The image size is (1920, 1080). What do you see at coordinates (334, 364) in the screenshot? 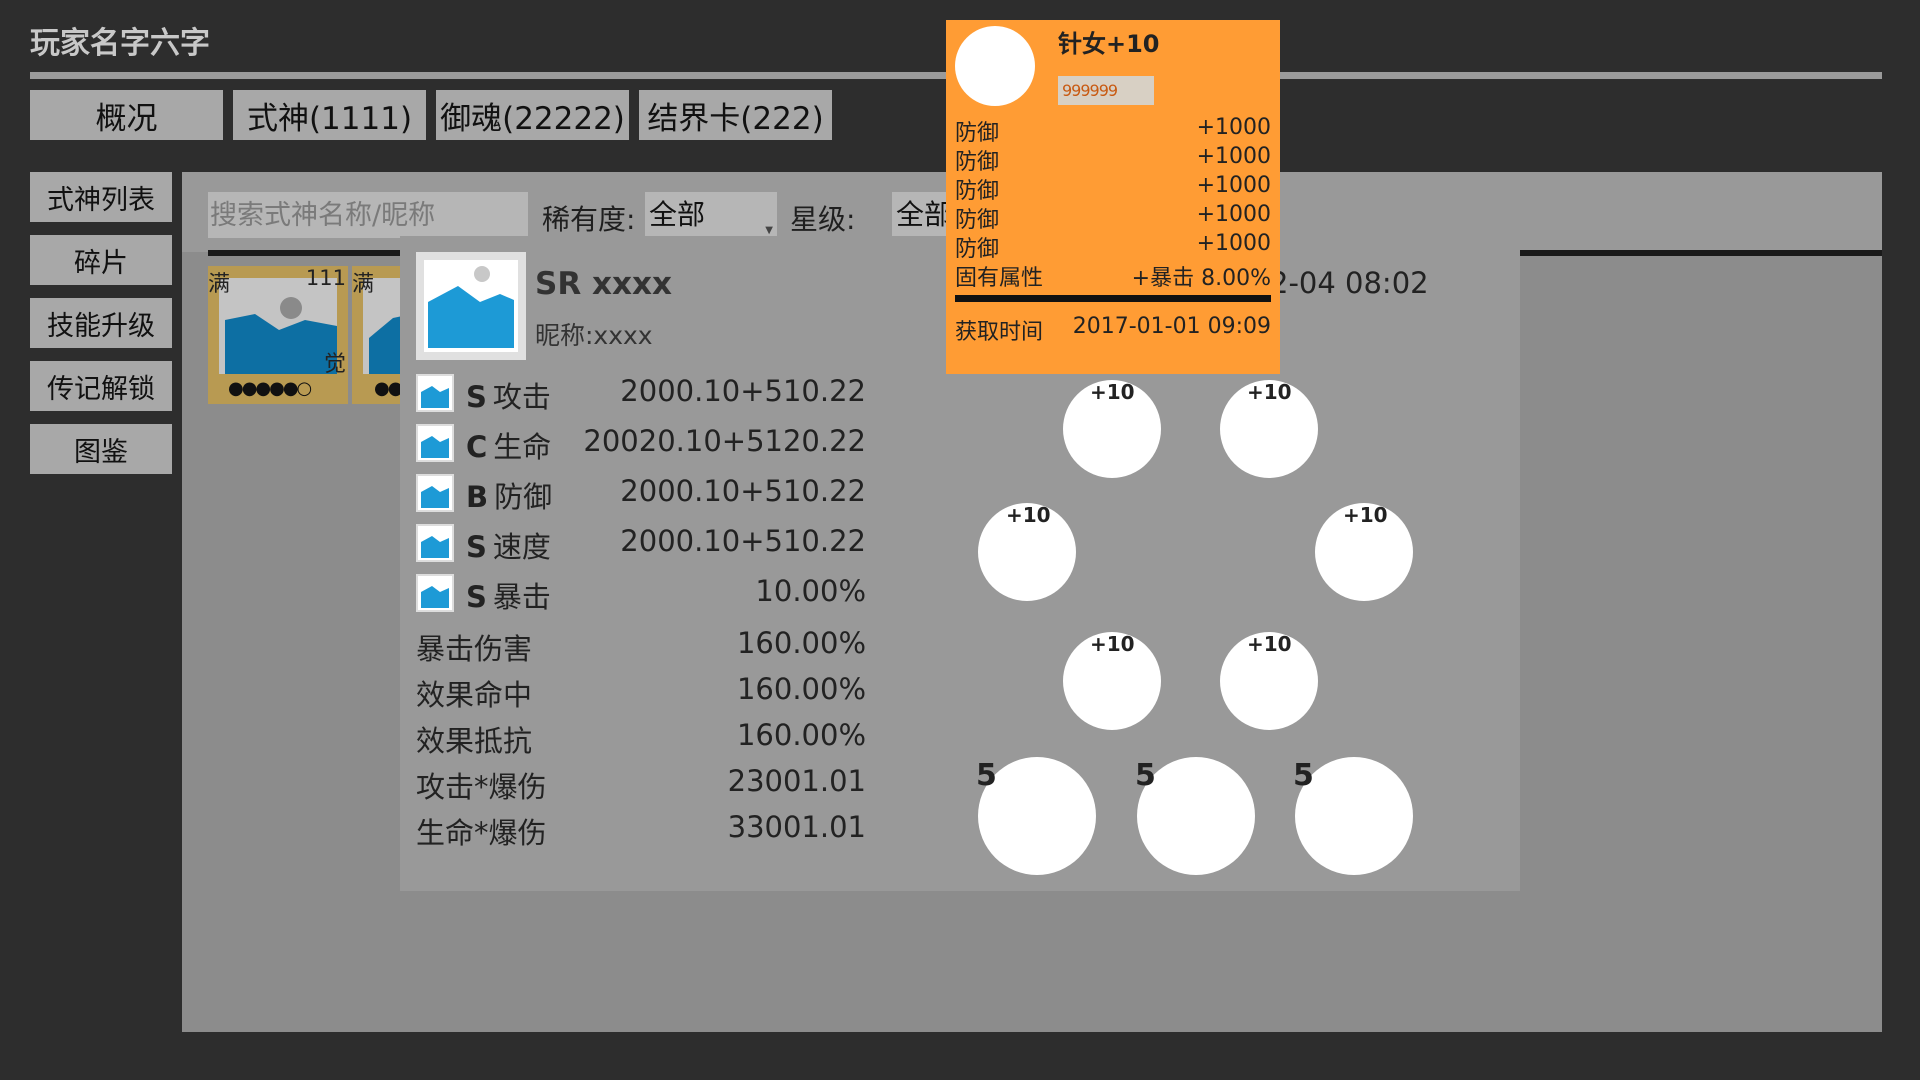
I see `card-awaken-label: 觉` at bounding box center [334, 364].